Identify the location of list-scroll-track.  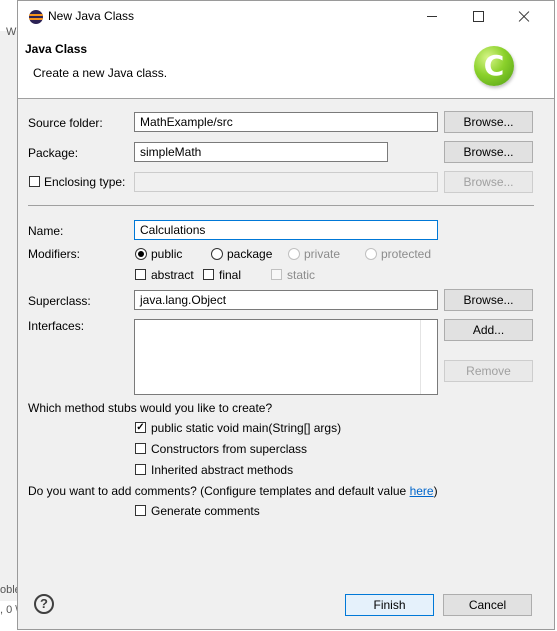
(420, 357).